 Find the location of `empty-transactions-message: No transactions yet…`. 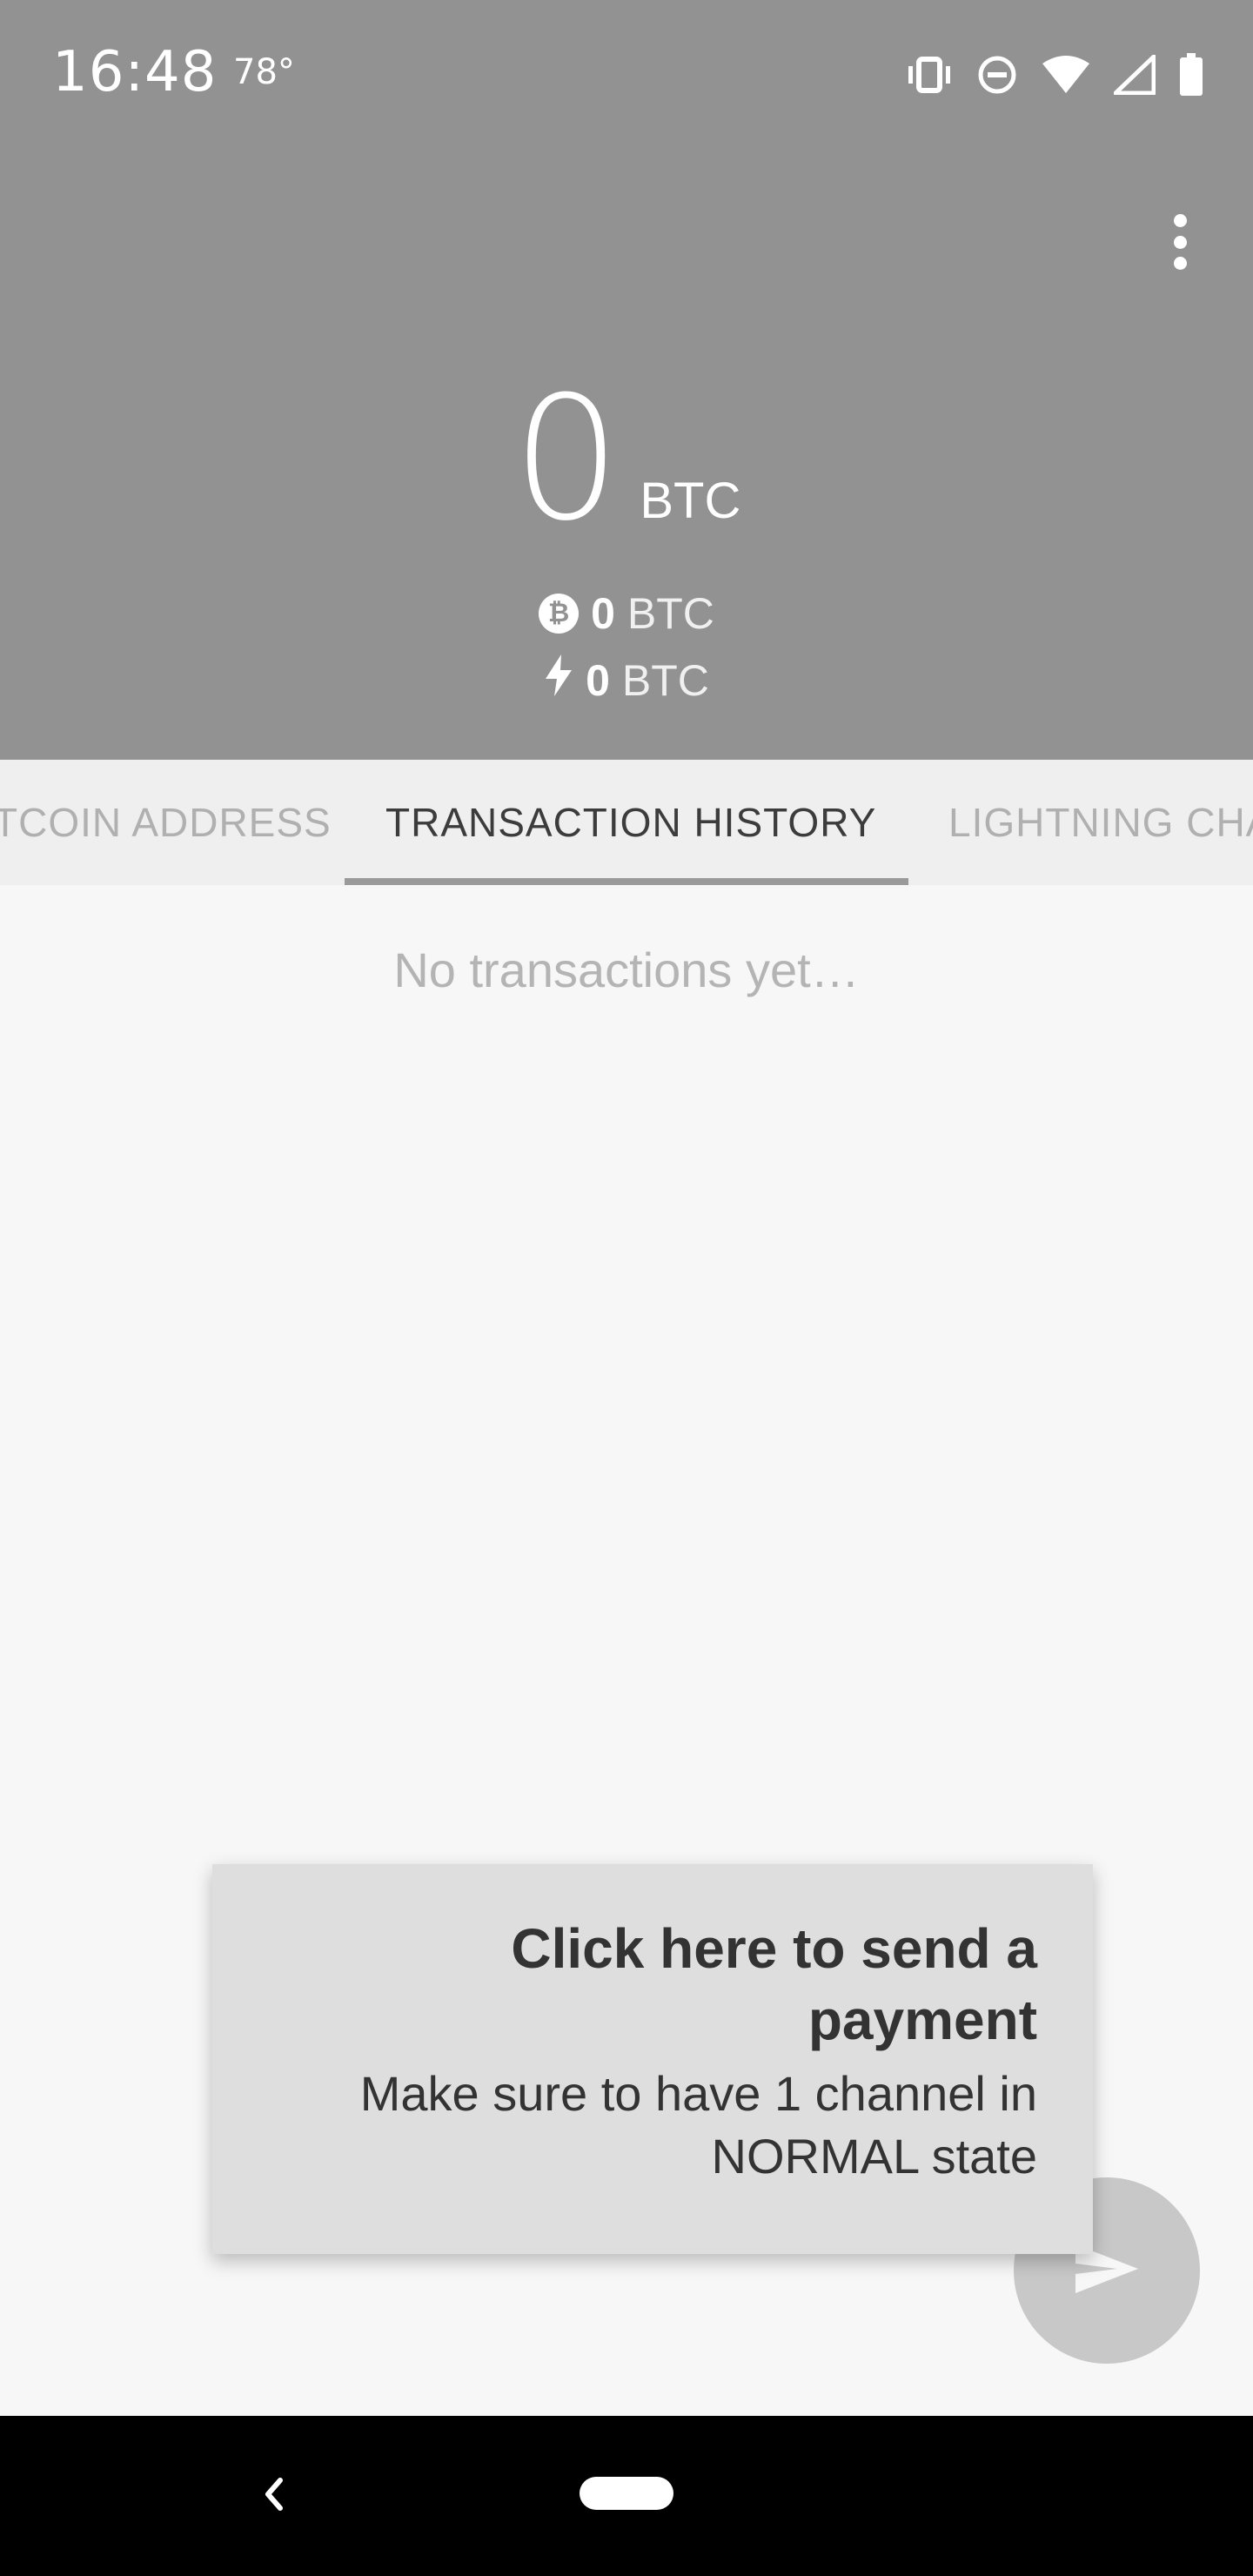

empty-transactions-message: No transactions yet… is located at coordinates (626, 970).